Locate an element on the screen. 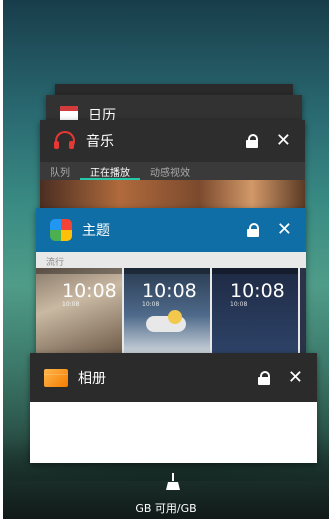 This screenshot has height=519, width=333. music-app-icon is located at coordinates (65, 141).